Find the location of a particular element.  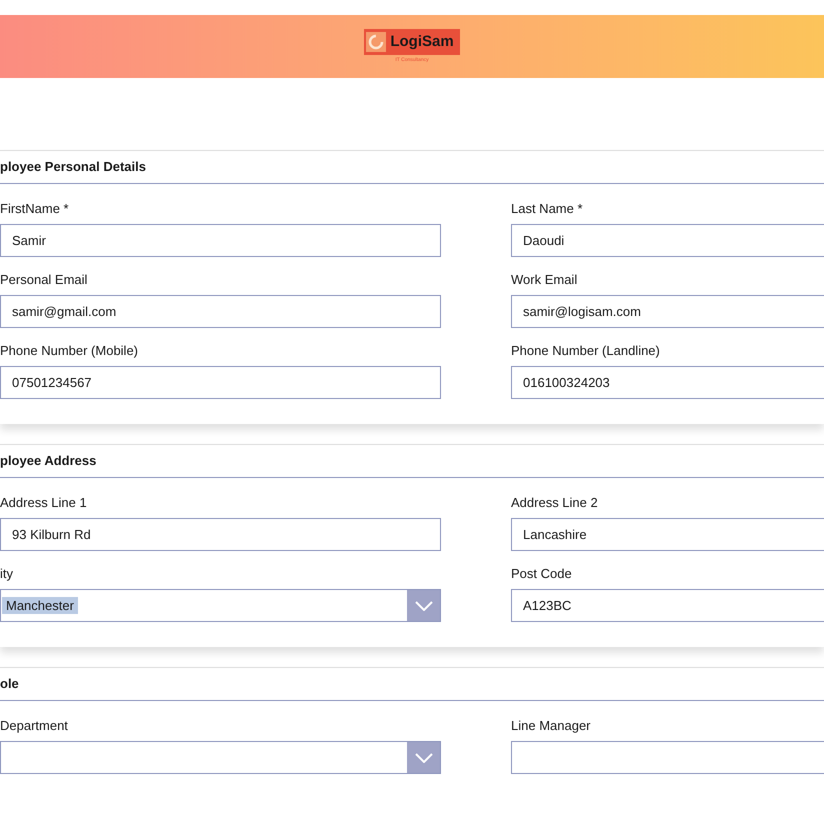

input-field: samir@logisam.com is located at coordinates (667, 311).